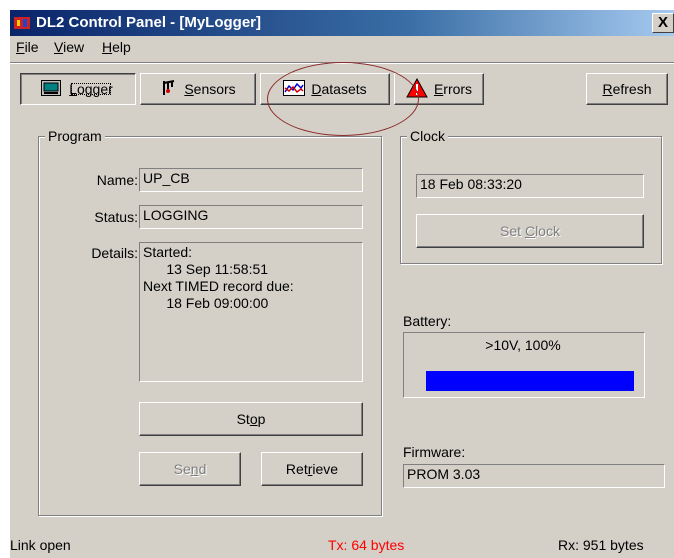 The height and width of the screenshot is (558, 674). I want to click on menu-view-mnemonic: V, so click(59, 47).